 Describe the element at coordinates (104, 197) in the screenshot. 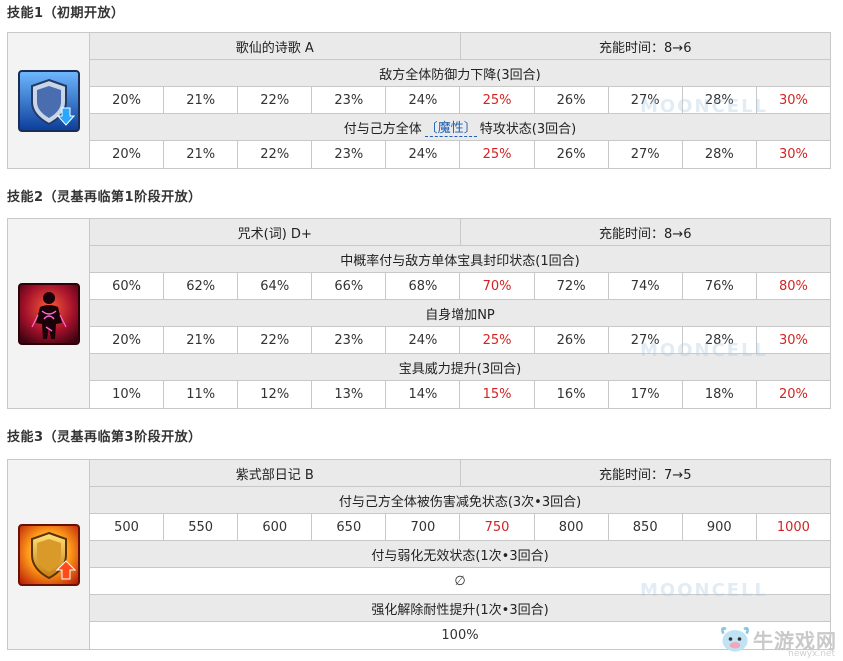

I see `skill-2-title: 技能2（灵基再临第1阶段开放）` at that location.